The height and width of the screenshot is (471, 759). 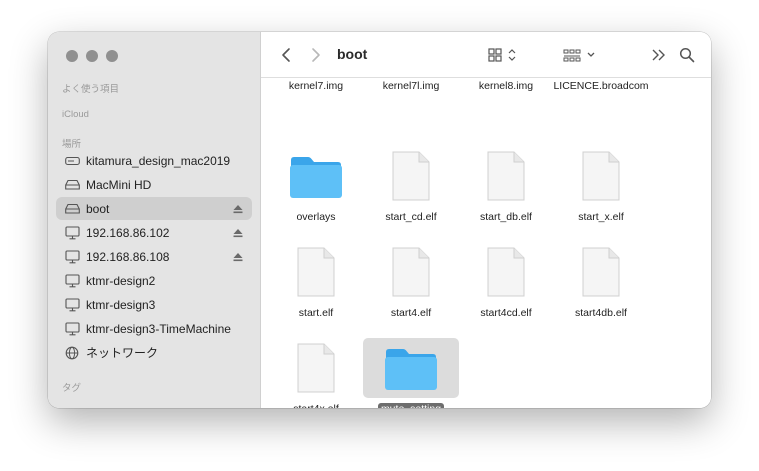 I want to click on folder-item: overlays, so click(x=316, y=185).